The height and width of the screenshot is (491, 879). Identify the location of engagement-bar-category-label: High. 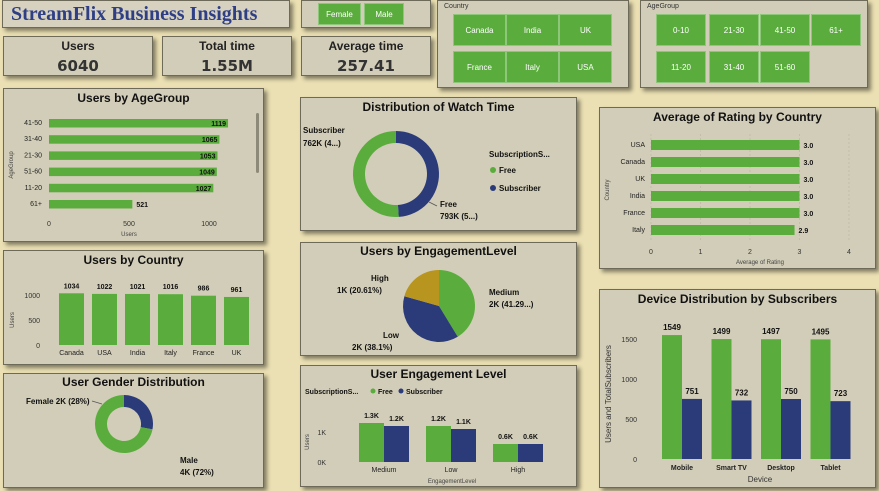
(518, 470).